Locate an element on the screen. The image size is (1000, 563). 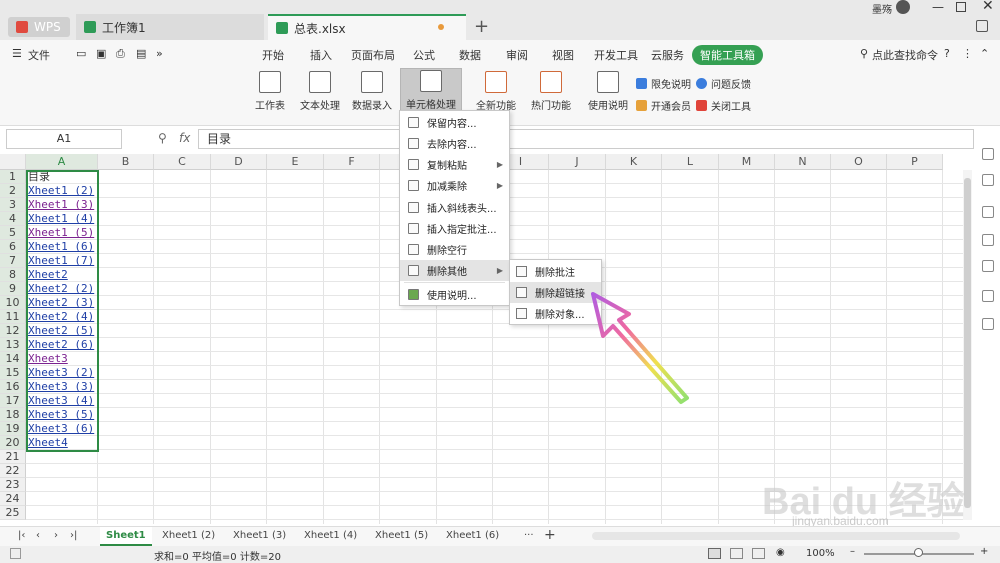
more-sheets-icon: ··· is located at coordinates (529, 535).